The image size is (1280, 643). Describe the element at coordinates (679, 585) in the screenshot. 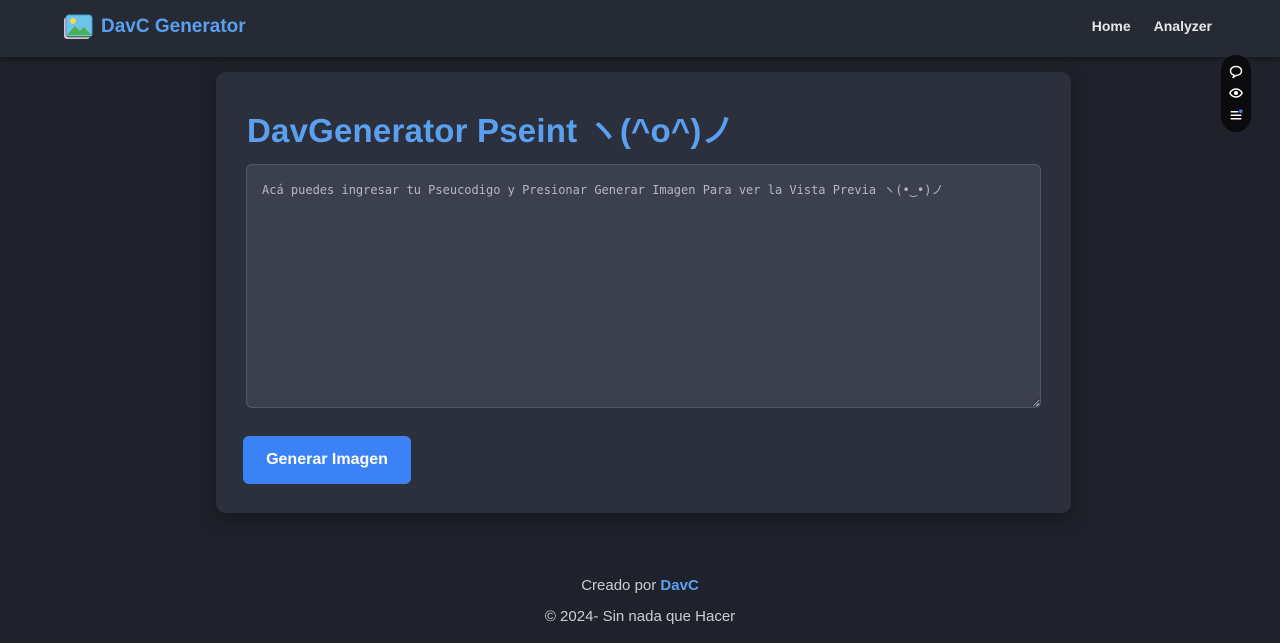

I see `footer-author-link: DavC` at that location.